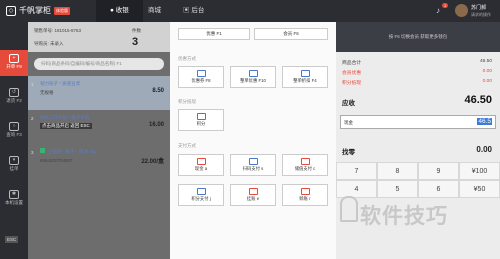 The height and width of the screenshot is (259, 500). I want to click on sidebar-item-query: ○ 查询 F3, so click(14, 131).